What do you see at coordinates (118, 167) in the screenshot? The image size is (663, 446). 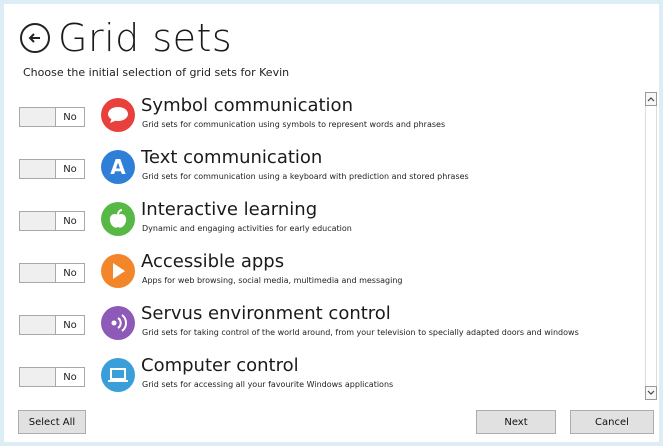 I see `letter-a-icon: A` at bounding box center [118, 167].